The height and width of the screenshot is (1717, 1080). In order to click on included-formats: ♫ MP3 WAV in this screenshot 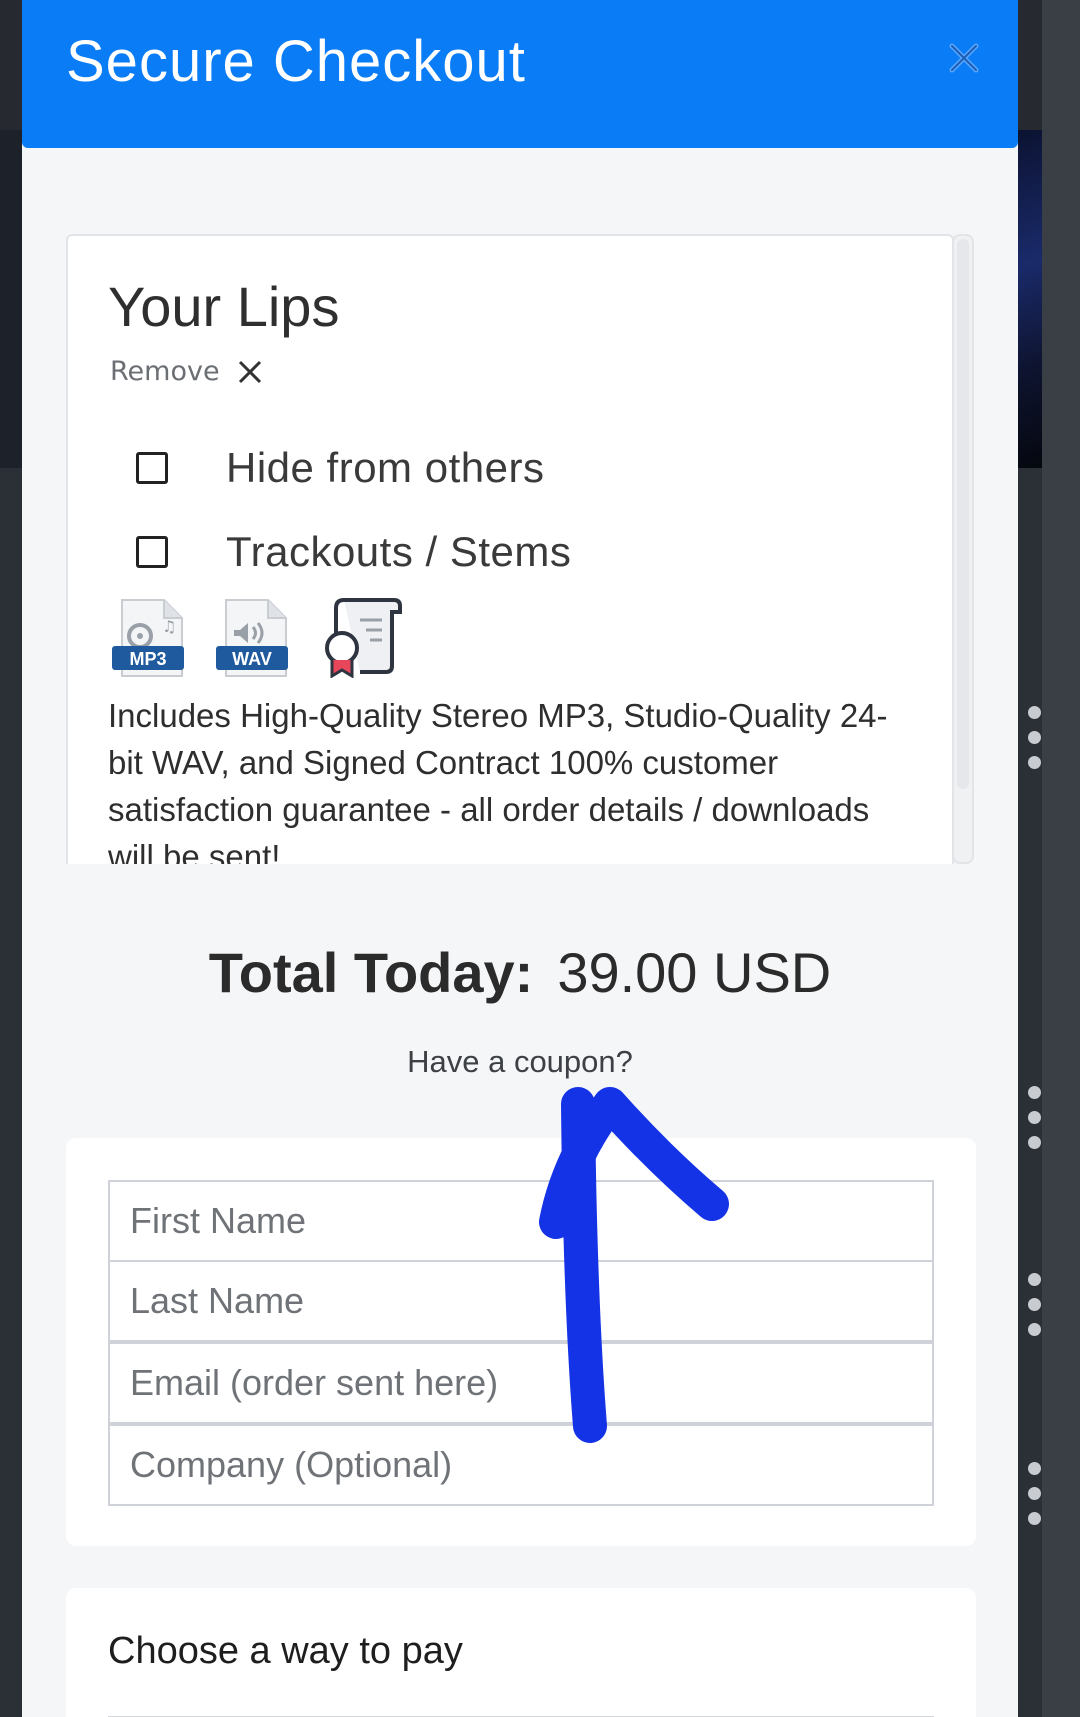, I will do `click(258, 636)`.